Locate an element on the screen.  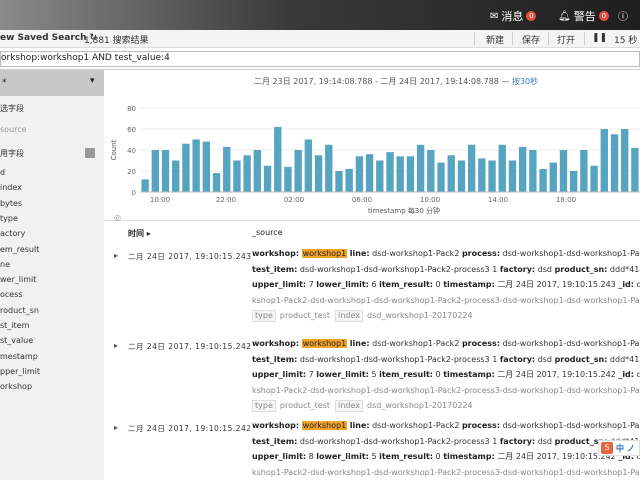
sidebar-field-item: type is located at coordinates (9, 218).